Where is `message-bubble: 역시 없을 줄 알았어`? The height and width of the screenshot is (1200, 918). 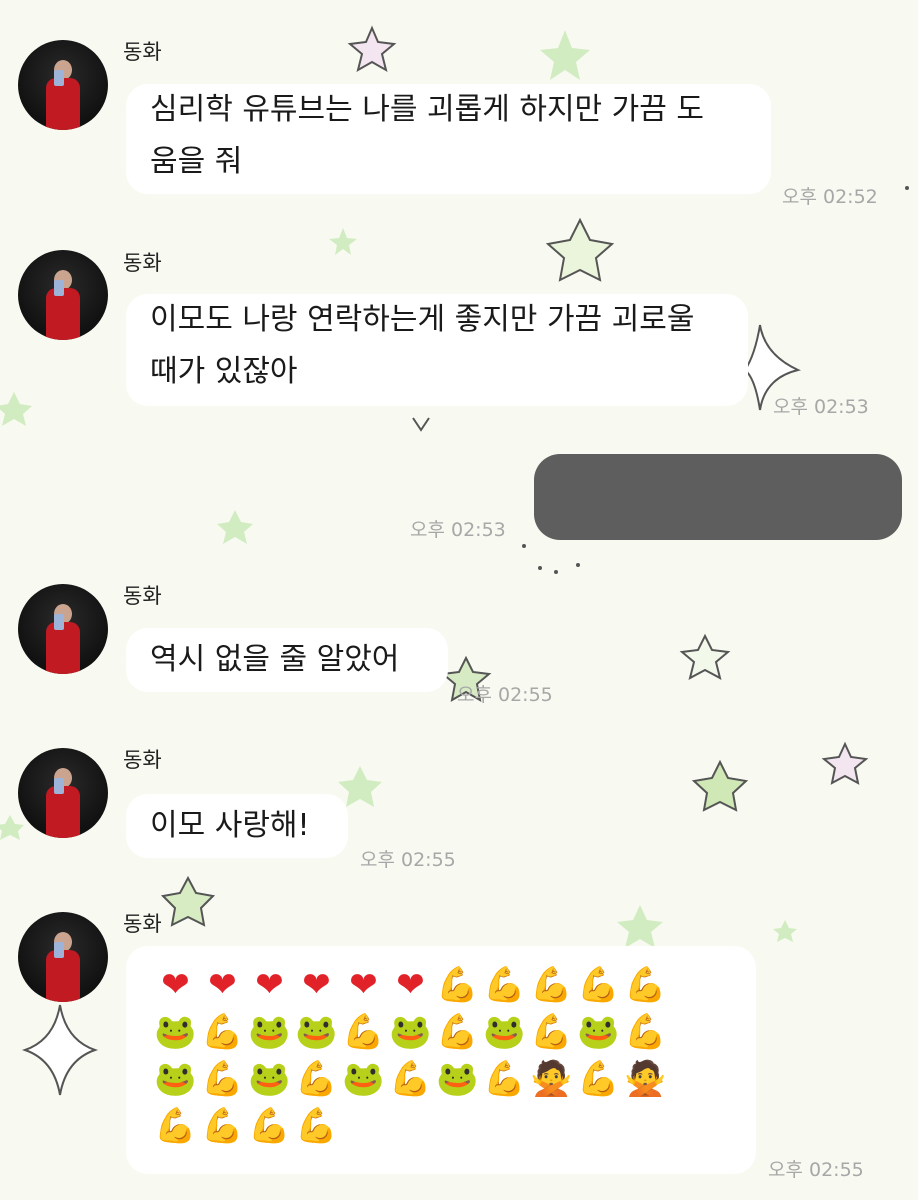
message-bubble: 역시 없을 줄 알았어 is located at coordinates (287, 660).